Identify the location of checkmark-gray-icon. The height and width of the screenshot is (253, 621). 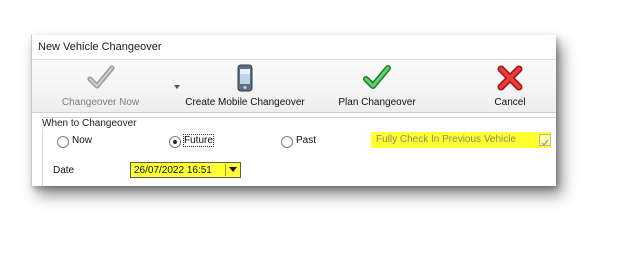
(100, 77).